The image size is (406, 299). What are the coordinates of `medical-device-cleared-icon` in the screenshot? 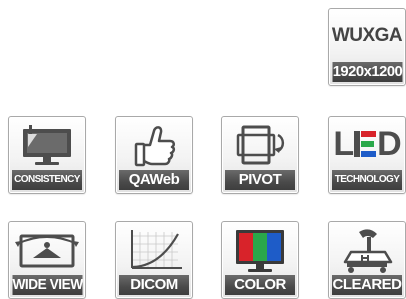 It's located at (368, 251).